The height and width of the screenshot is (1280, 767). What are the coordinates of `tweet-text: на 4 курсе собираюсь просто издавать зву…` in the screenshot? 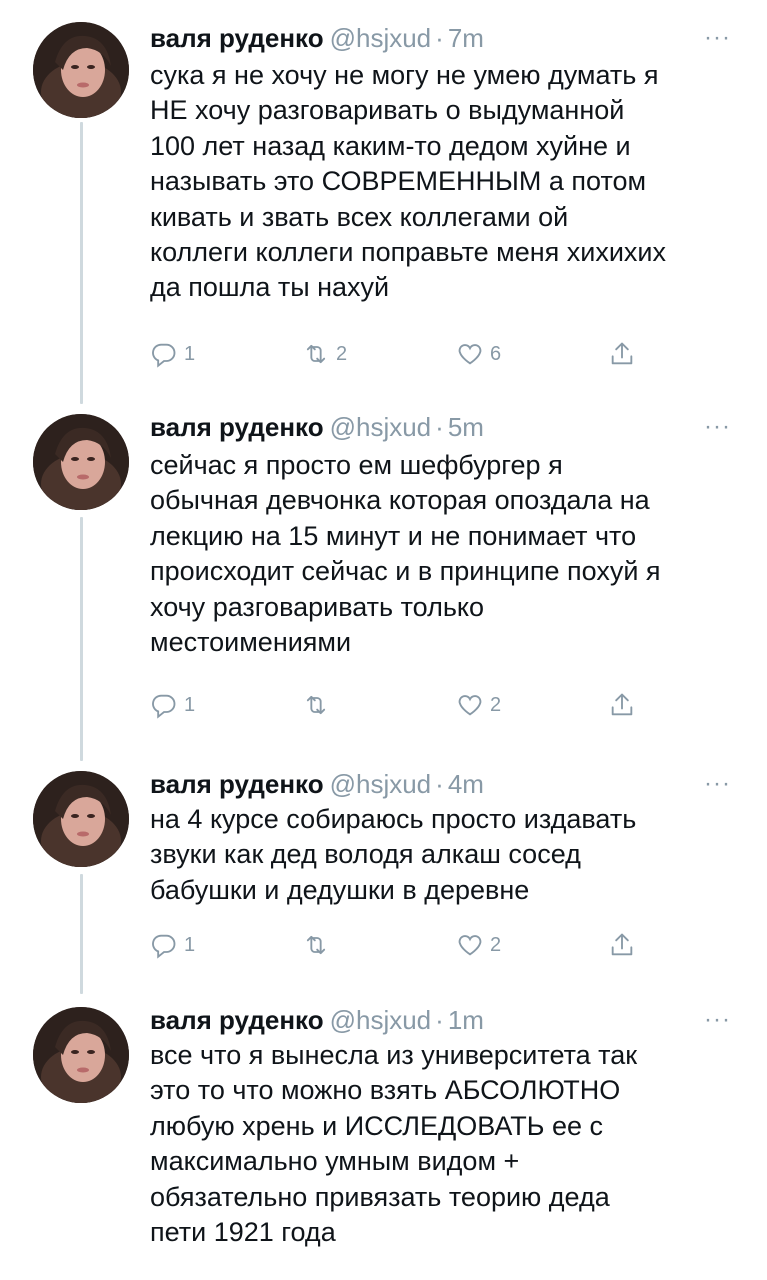 It's located at (393, 854).